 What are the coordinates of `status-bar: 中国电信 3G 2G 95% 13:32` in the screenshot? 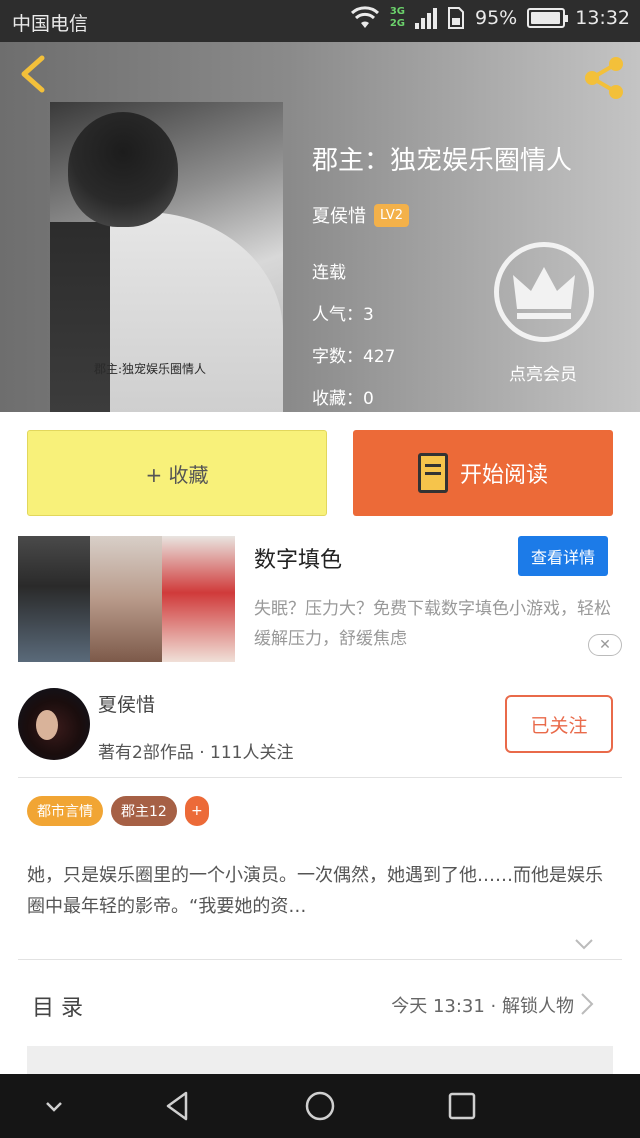 It's located at (320, 21).